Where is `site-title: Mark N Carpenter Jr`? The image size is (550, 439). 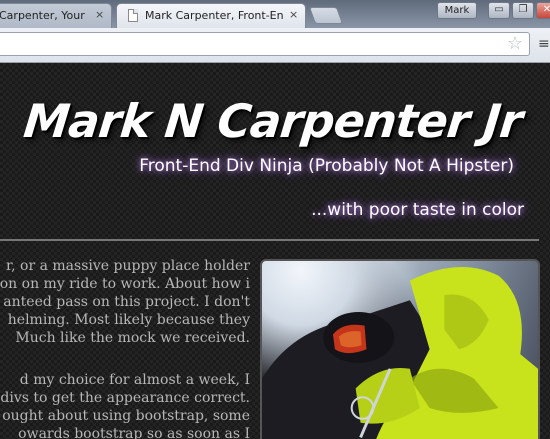 site-title: Mark N Carpenter Jr is located at coordinates (273, 121).